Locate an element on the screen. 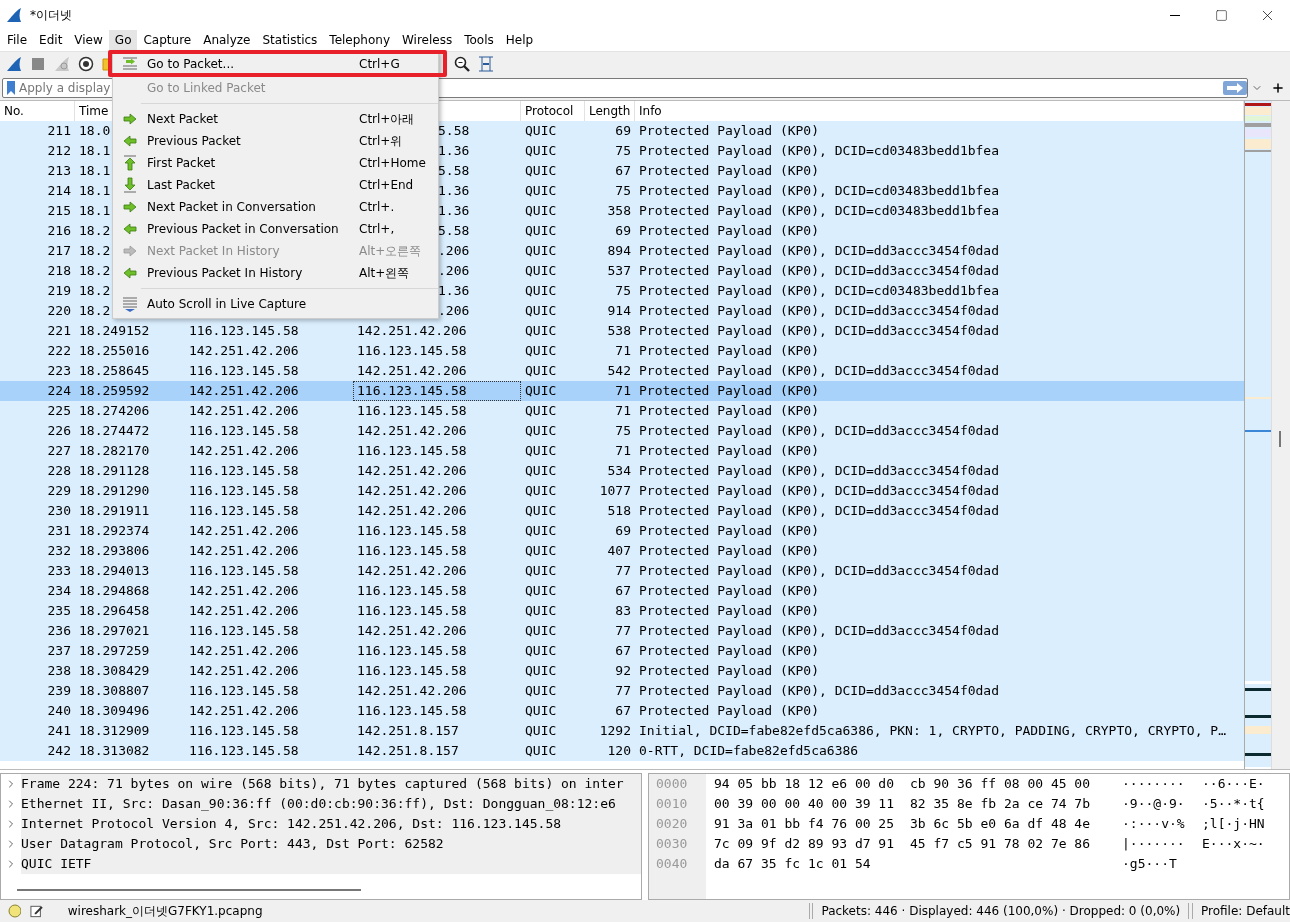 Image resolution: width=1290 pixels, height=922 pixels. packet-row: 233 18.294013 116.123.145.58 142.251.42.206 QUIC 77 Protected Payload (KP0), DCID=dd3accc3454f0dad is located at coordinates (622, 570).